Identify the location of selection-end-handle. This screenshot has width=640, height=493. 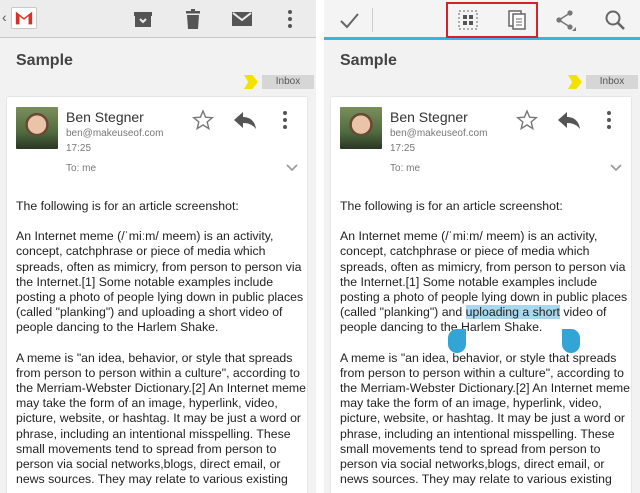
(571, 341).